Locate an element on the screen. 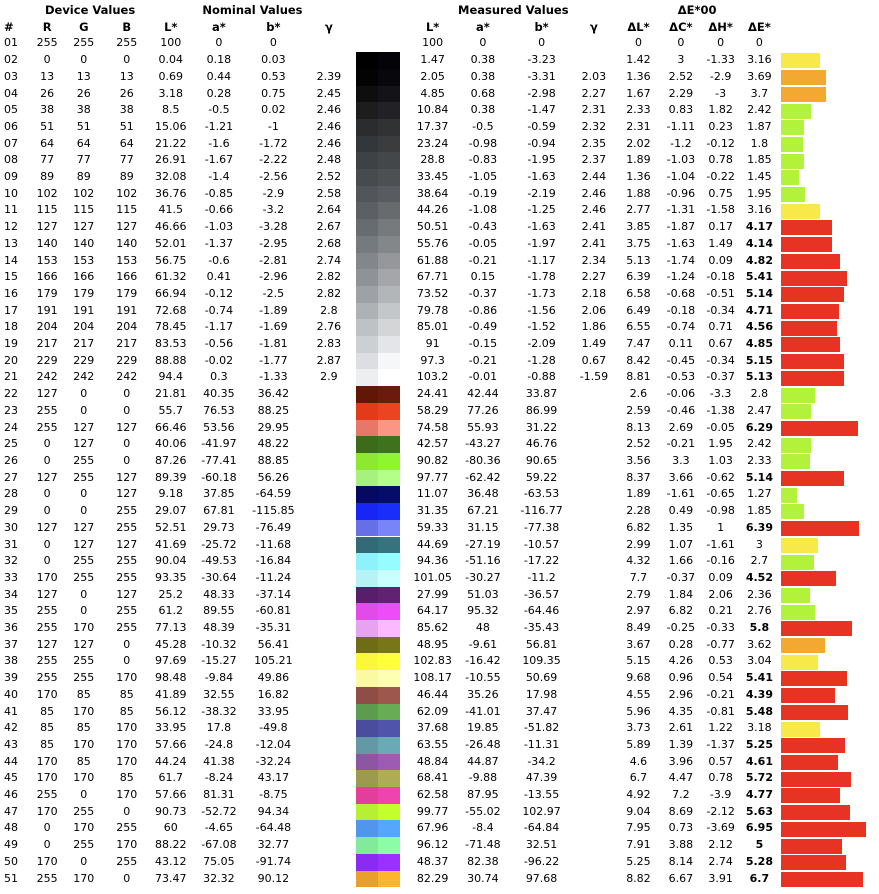  delta-c: 0.49 is located at coordinates (681, 511).